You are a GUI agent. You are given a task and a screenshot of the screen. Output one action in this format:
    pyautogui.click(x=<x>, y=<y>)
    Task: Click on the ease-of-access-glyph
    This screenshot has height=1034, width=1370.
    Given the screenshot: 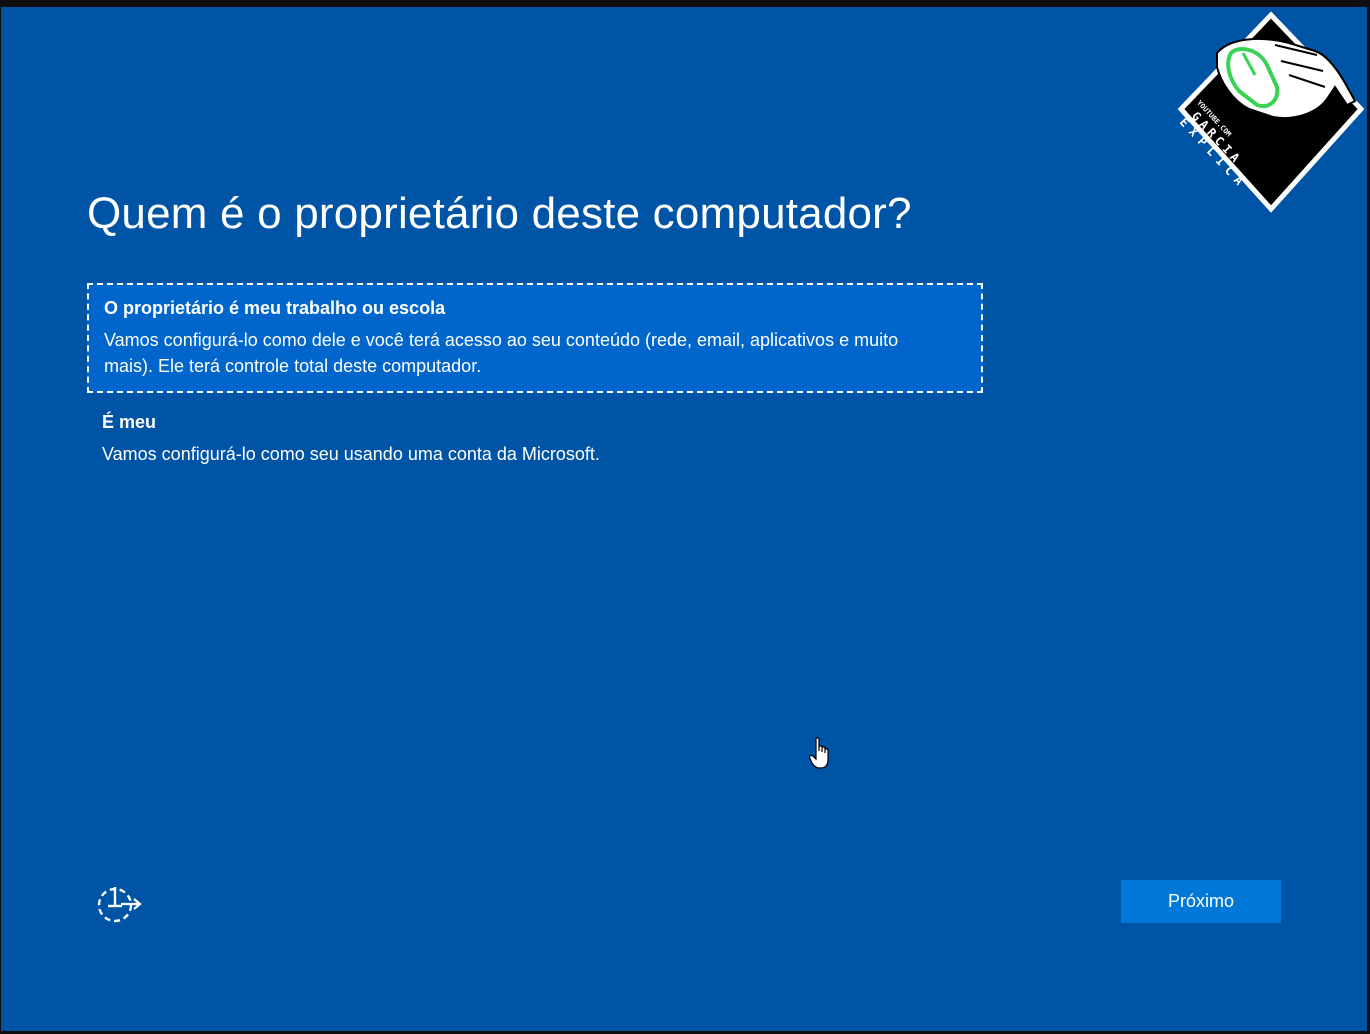 What is the action you would take?
    pyautogui.click(x=119, y=905)
    